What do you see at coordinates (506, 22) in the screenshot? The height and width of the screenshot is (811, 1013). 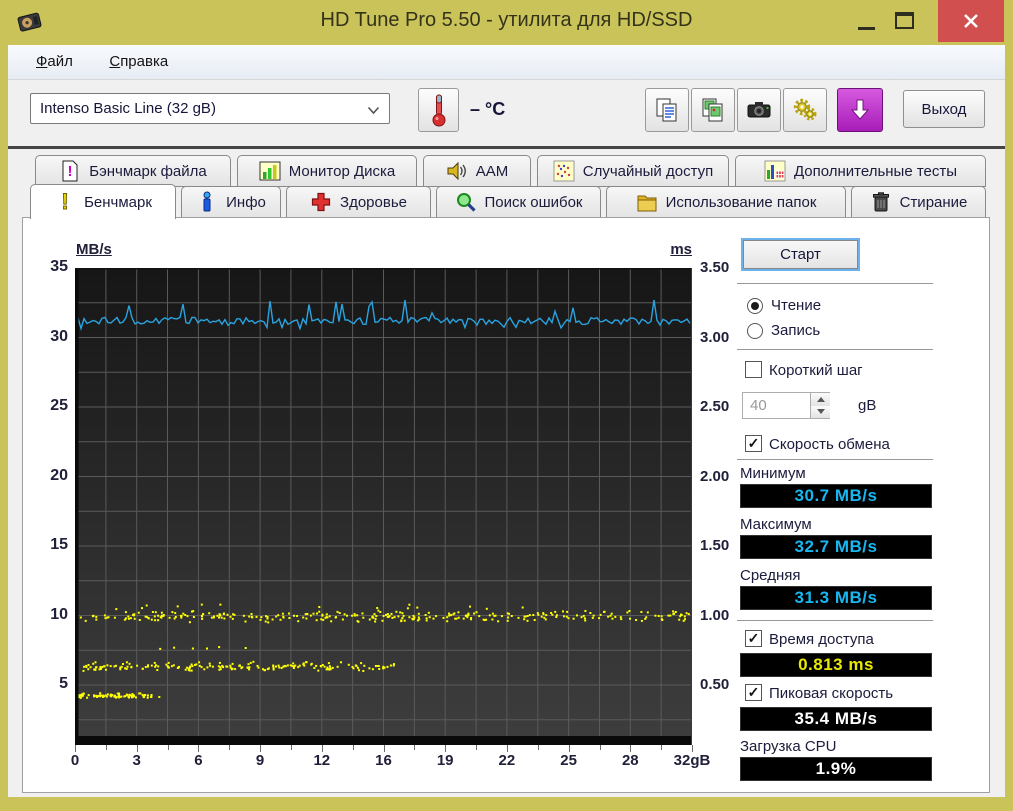 I see `title-bar: HD Tune Pro 5.50 - утилита для HD/SSD` at bounding box center [506, 22].